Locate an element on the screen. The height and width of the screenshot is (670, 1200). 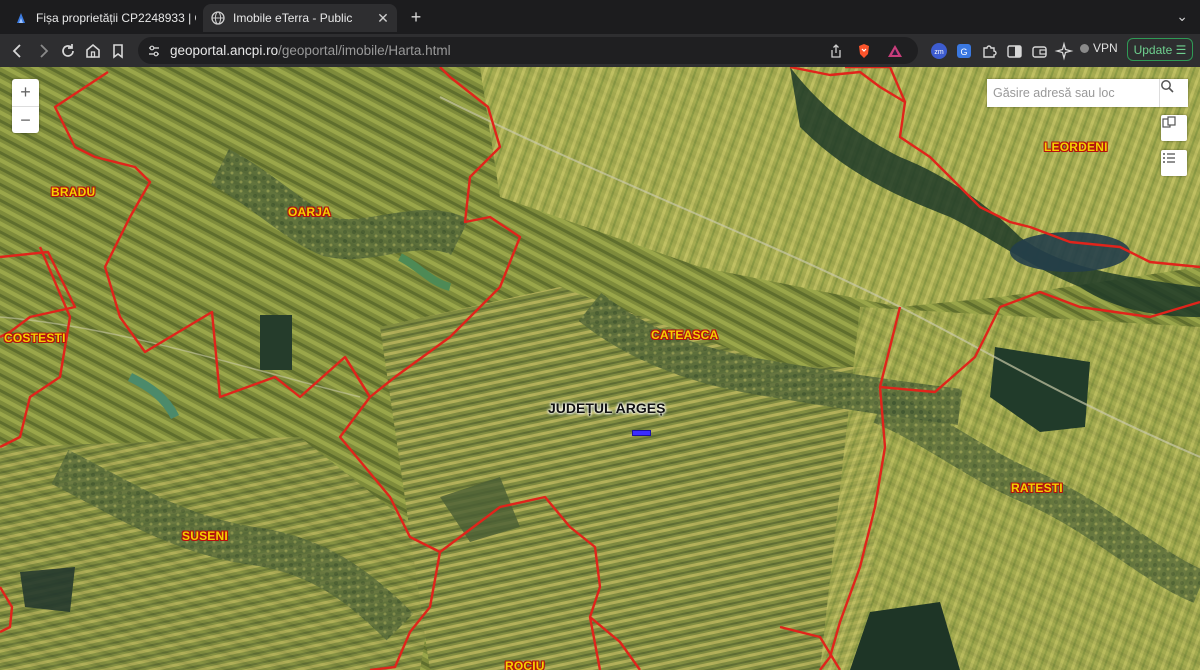
tab-title: Imobile eTerra - Public is located at coordinates (293, 18).